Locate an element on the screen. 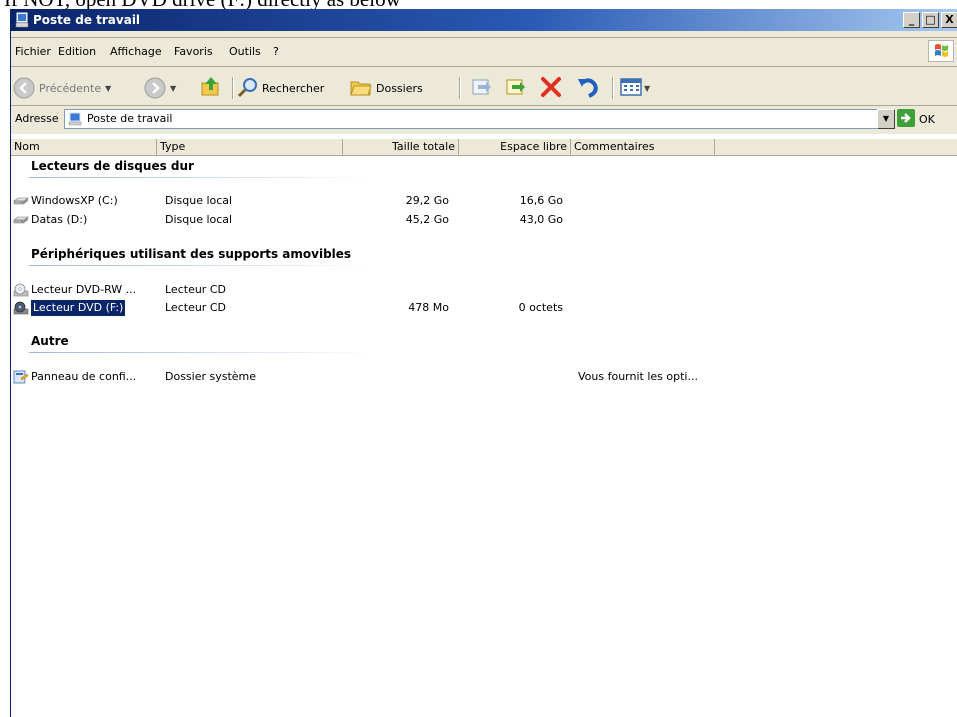 This screenshot has height=717, width=957. group-header-hard-disks: Lecteurs de disques dur is located at coordinates (112, 166).